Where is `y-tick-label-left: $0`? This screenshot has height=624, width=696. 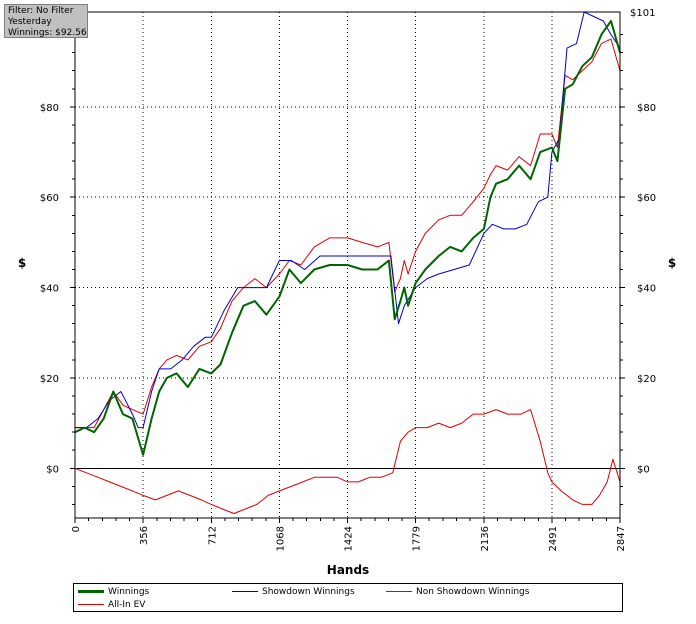 y-tick-label-left: $0 is located at coordinates (52, 469).